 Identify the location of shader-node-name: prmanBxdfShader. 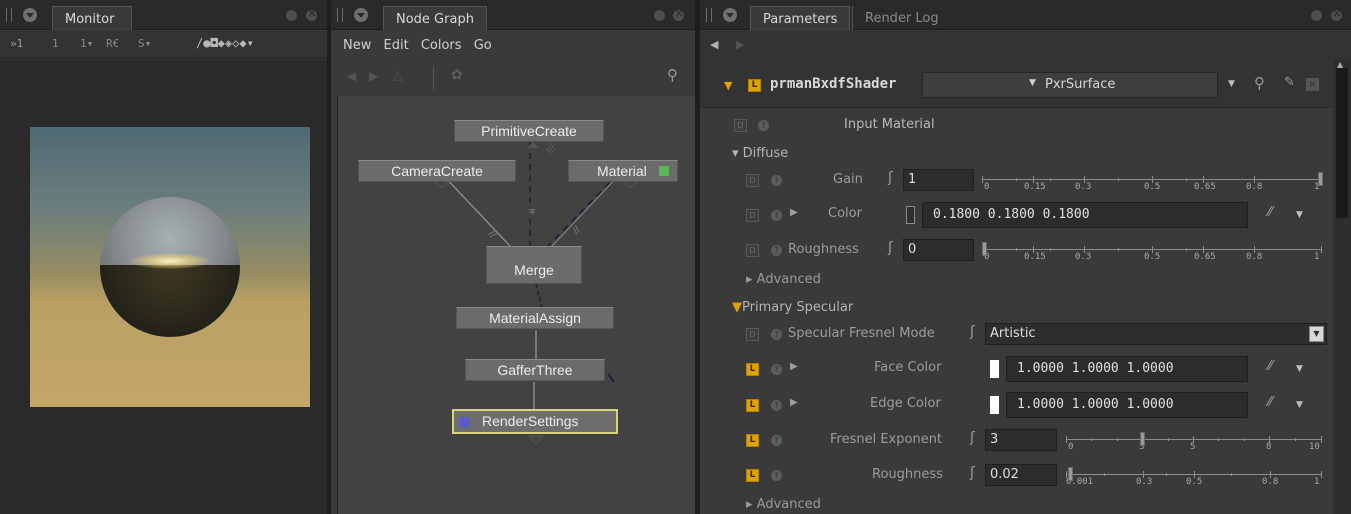
(833, 84).